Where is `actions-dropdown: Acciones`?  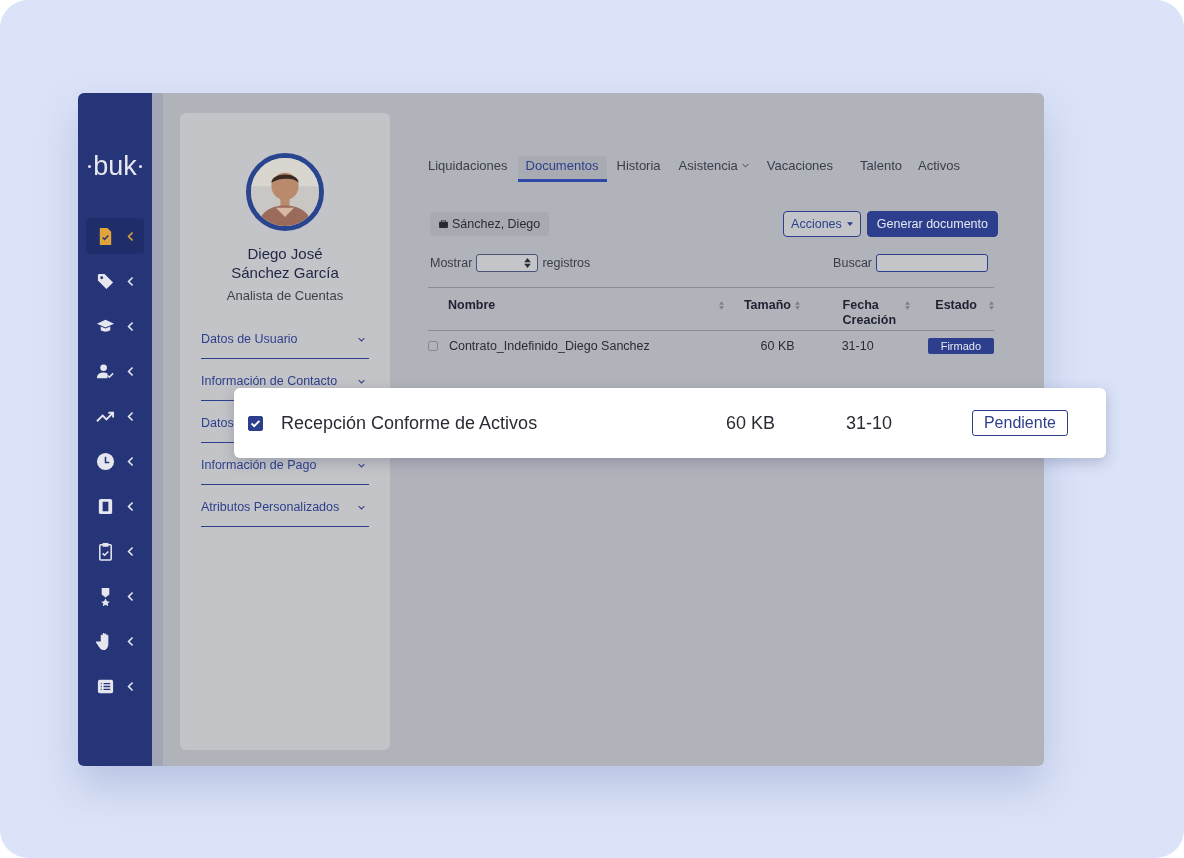 actions-dropdown: Acciones is located at coordinates (822, 224).